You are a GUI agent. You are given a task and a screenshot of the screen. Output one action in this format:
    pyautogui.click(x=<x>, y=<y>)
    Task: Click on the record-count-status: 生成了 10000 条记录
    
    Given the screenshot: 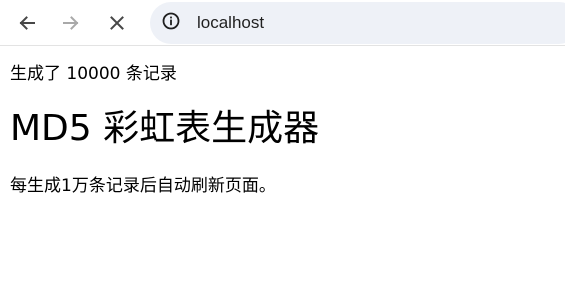 What is the action you would take?
    pyautogui.click(x=93, y=74)
    